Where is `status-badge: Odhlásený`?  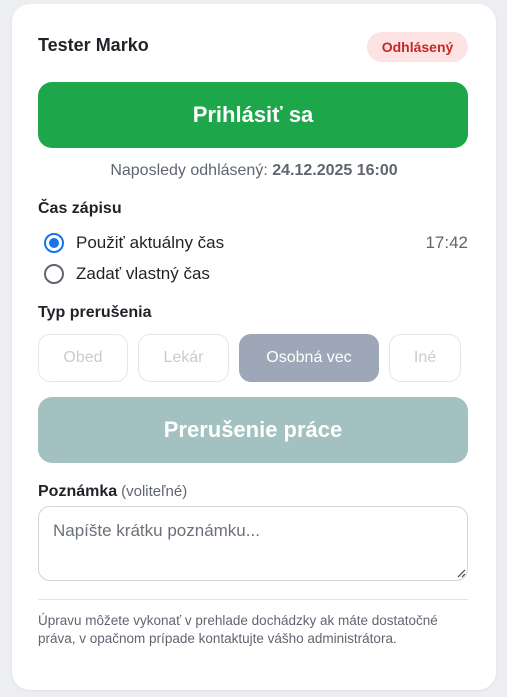 status-badge: Odhlásený is located at coordinates (417, 47).